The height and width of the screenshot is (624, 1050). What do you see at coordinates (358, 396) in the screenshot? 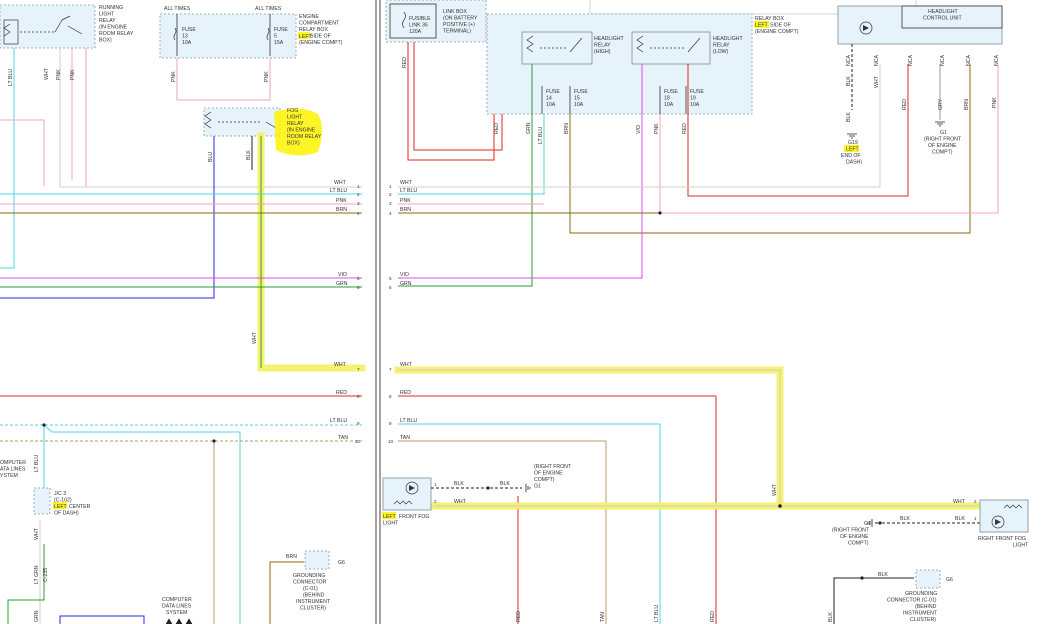
I see `lp-8: 8` at bounding box center [358, 396].